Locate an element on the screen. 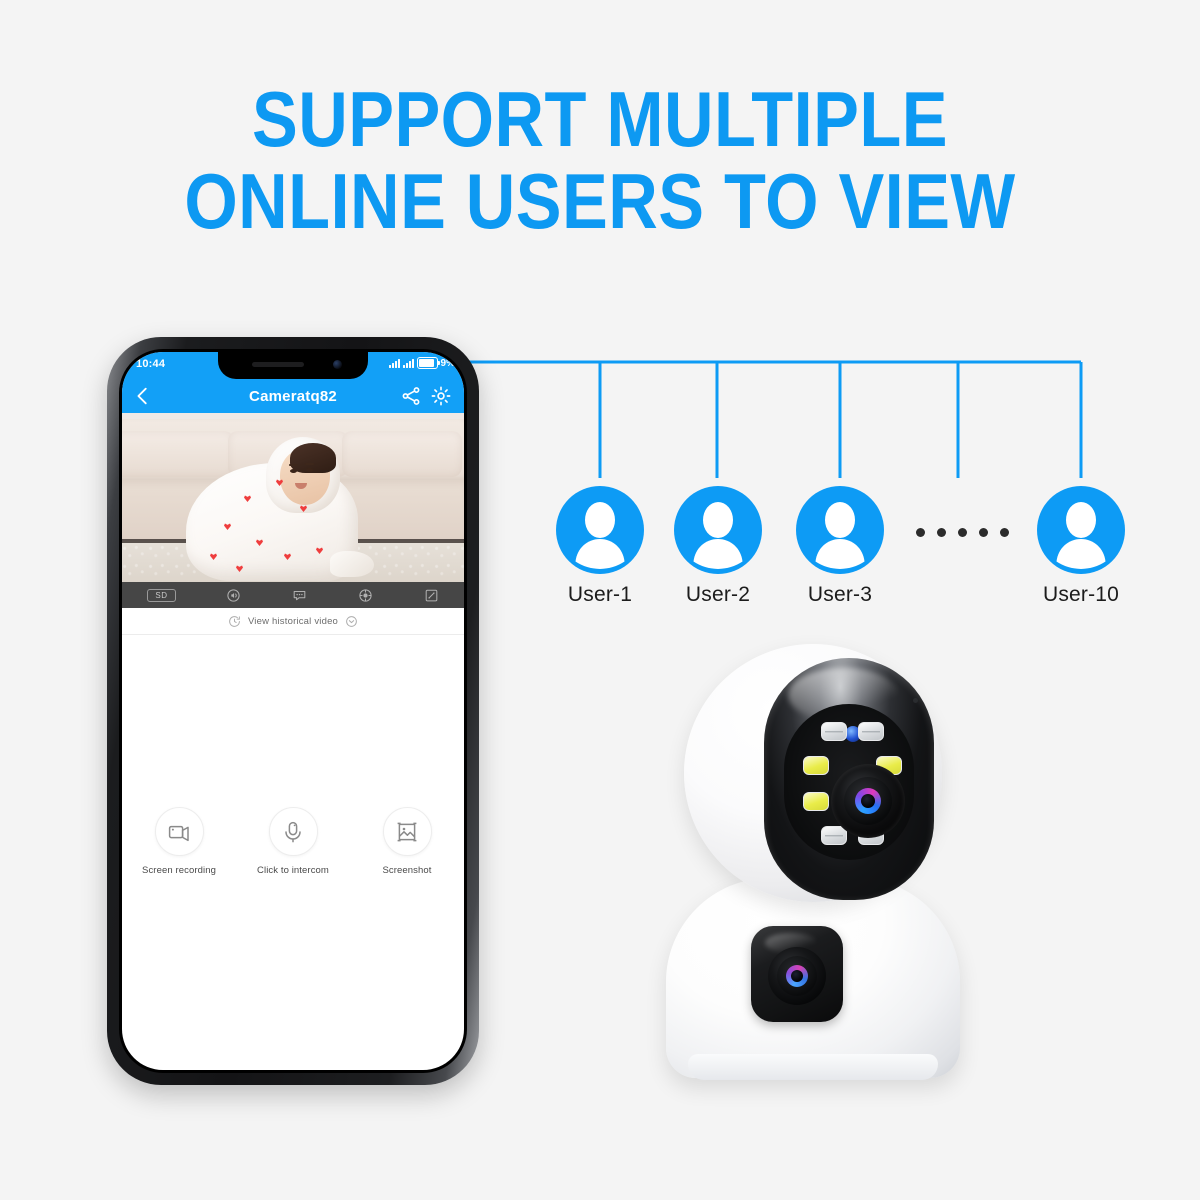  front-camera-icon is located at coordinates (337, 364).